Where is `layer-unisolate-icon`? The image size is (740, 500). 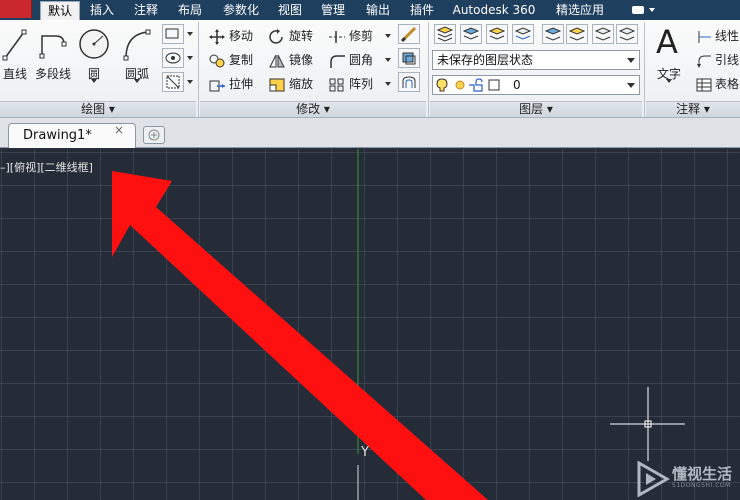 layer-unisolate-icon is located at coordinates (497, 33).